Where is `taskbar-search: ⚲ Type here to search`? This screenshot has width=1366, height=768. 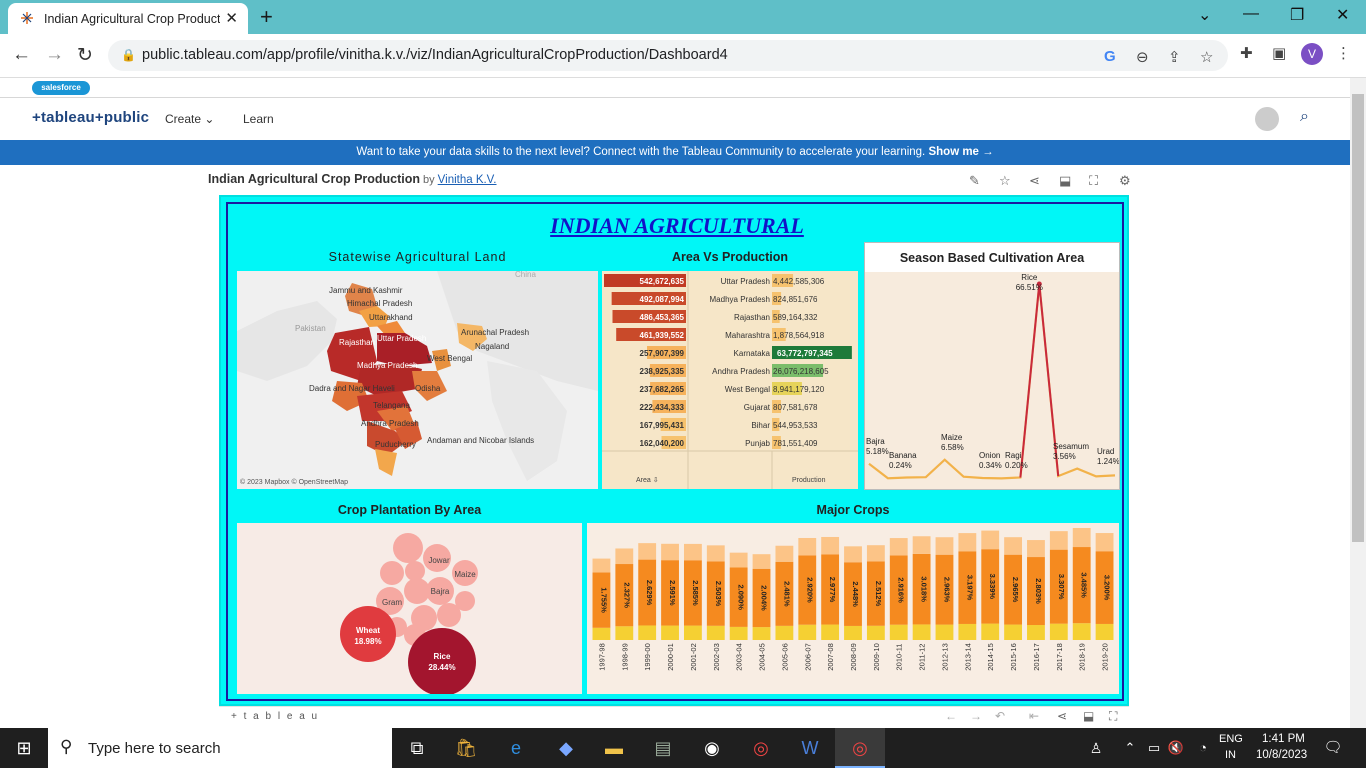 taskbar-search: ⚲ Type here to search is located at coordinates (220, 748).